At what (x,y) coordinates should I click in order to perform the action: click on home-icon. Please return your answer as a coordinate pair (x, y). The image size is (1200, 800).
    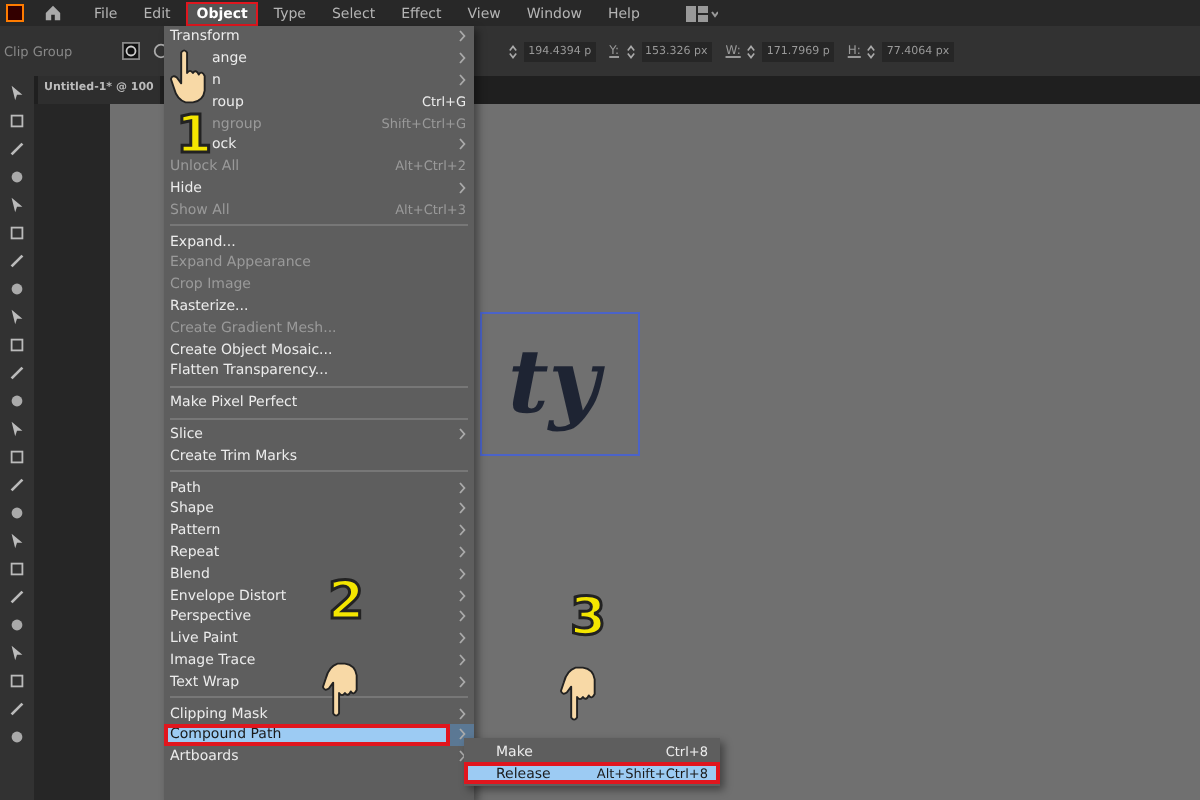
    Looking at the image, I should click on (53, 13).